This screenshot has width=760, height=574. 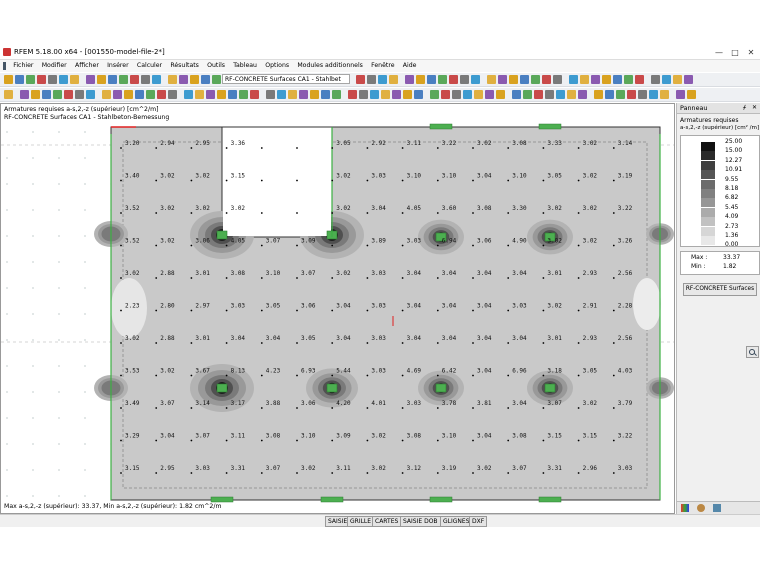 What do you see at coordinates (420, 521) in the screenshot?
I see `status-saisie-dob: SAISIE DOB` at bounding box center [420, 521].